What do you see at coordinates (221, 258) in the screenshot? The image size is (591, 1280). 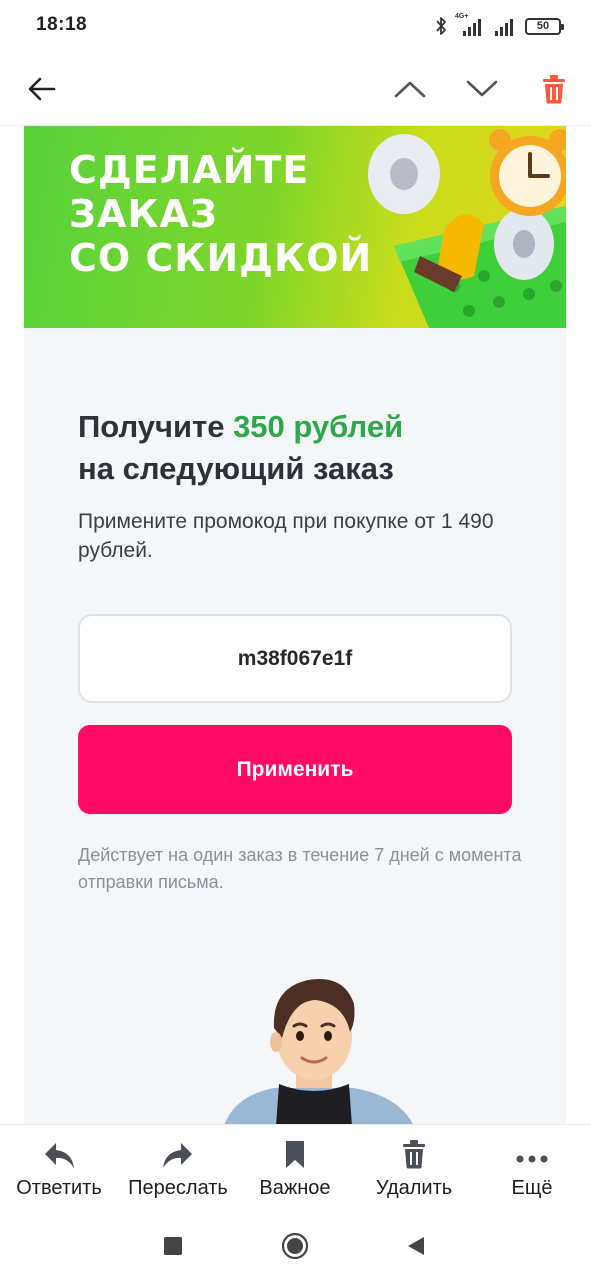 I see `banner-line-3: СО СКИДКОЙ` at bounding box center [221, 258].